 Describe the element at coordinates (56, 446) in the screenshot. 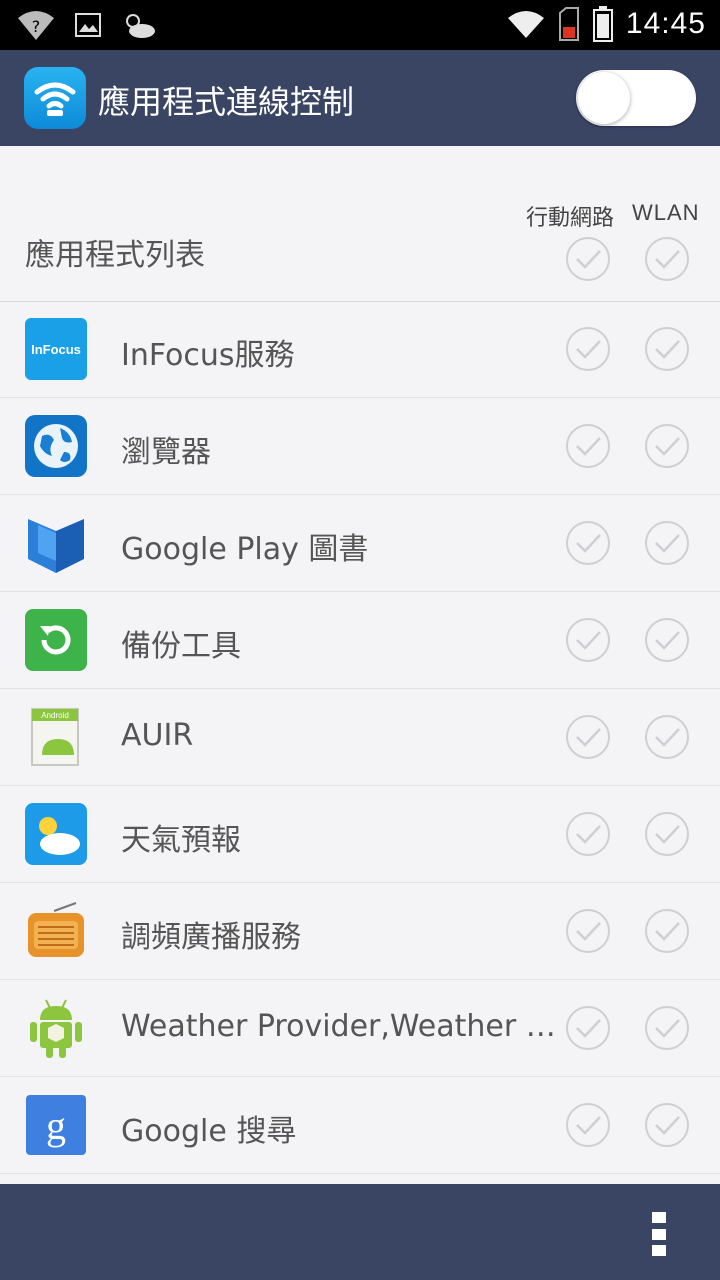

I see `browser-globe-icon` at that location.